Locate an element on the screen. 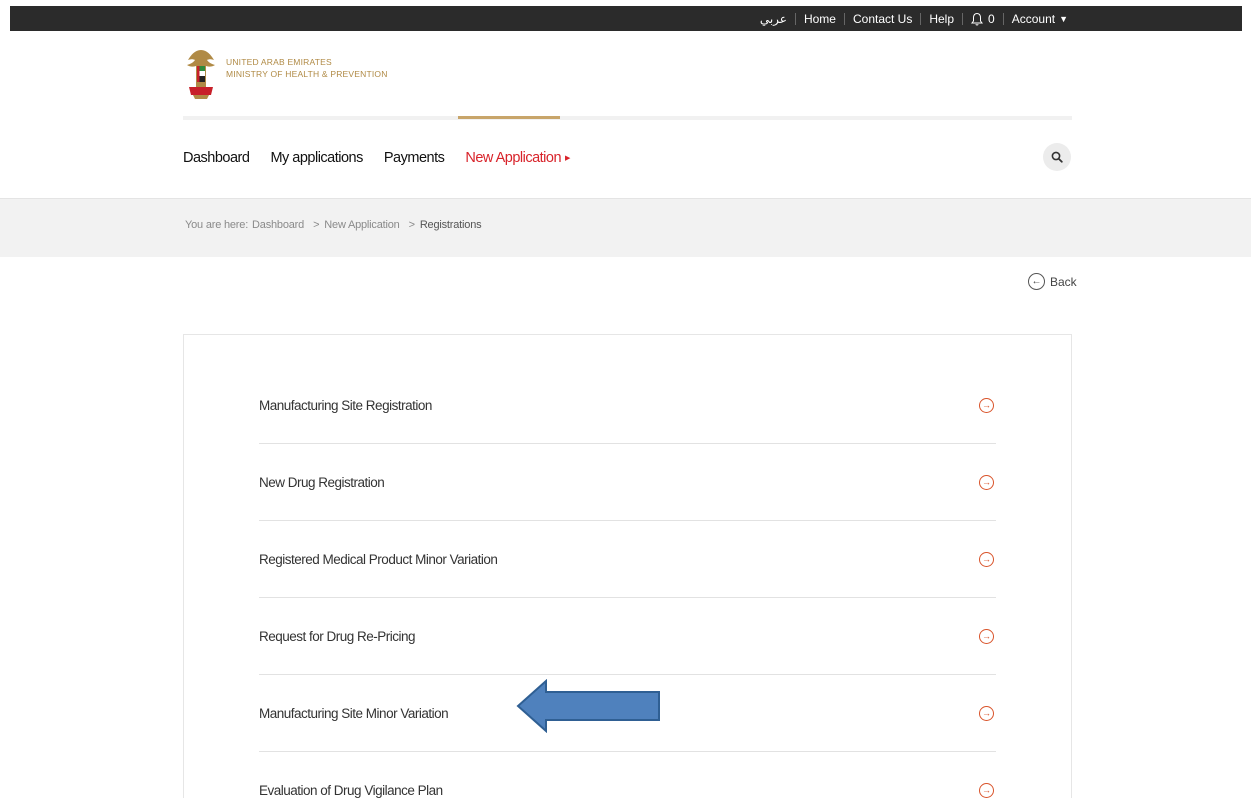 This screenshot has height=798, width=1251. org-line-1: UNITED ARAB EMIRATES is located at coordinates (279, 62).